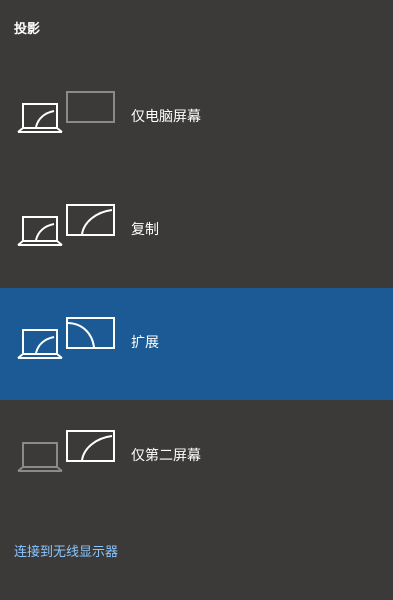  What do you see at coordinates (66, 338) in the screenshot?
I see `extend-icon` at bounding box center [66, 338].